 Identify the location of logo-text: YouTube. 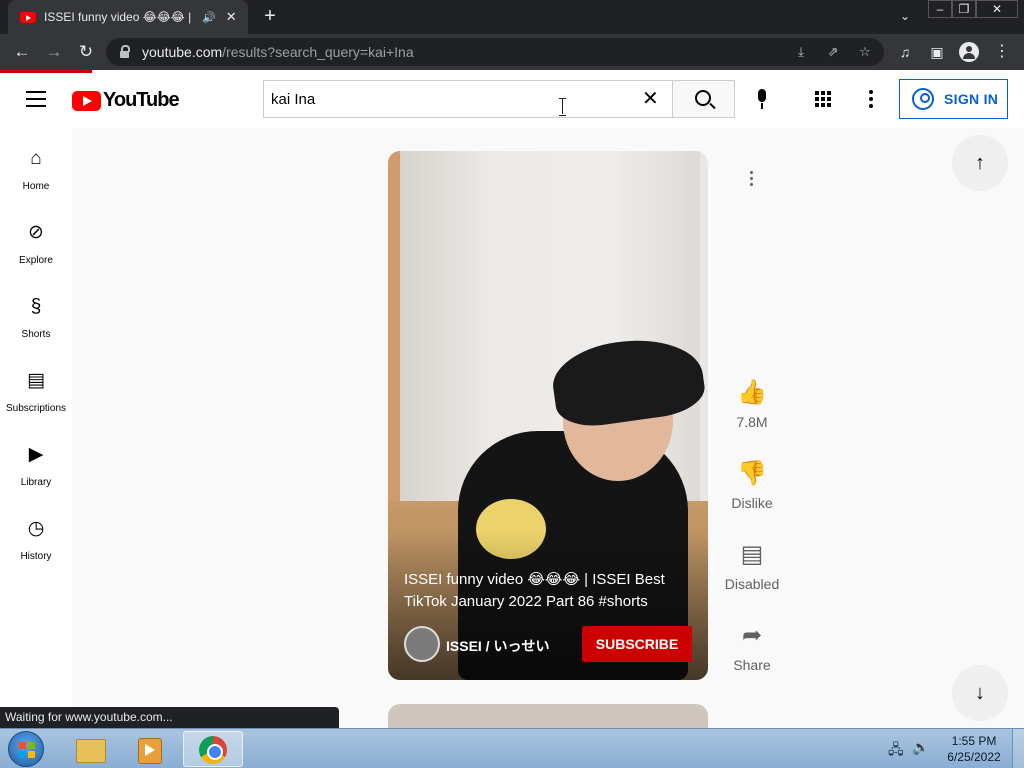
(141, 100).